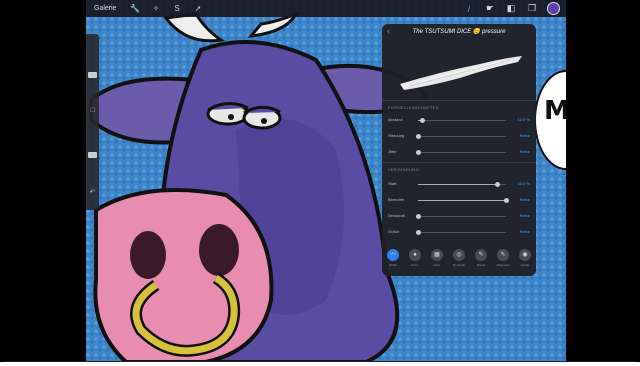 The width and height of the screenshot is (640, 366). I want to click on layers-icon: ❐, so click(532, 9).